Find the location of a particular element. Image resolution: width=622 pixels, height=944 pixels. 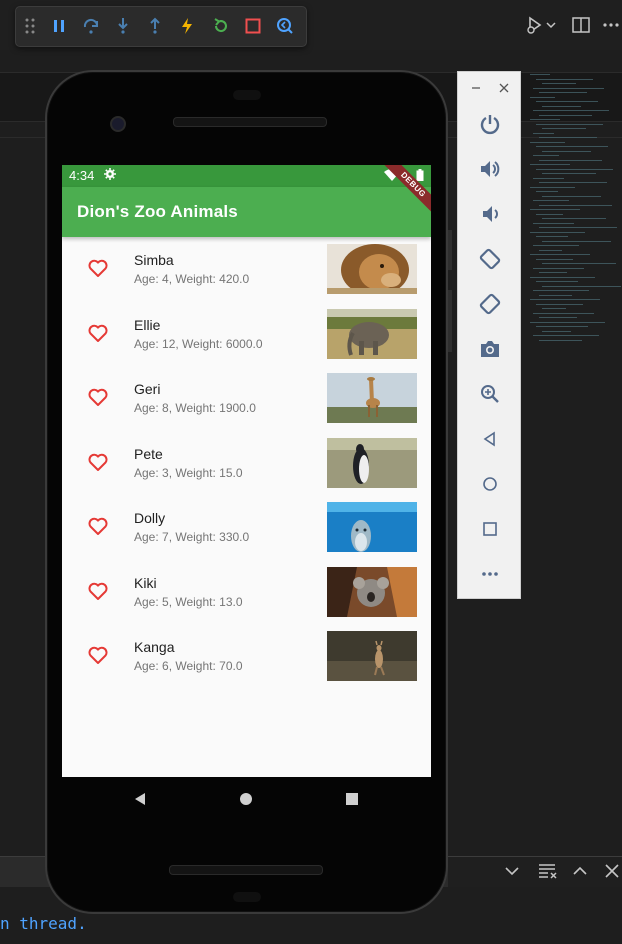

devtools-button is located at coordinates (285, 26).